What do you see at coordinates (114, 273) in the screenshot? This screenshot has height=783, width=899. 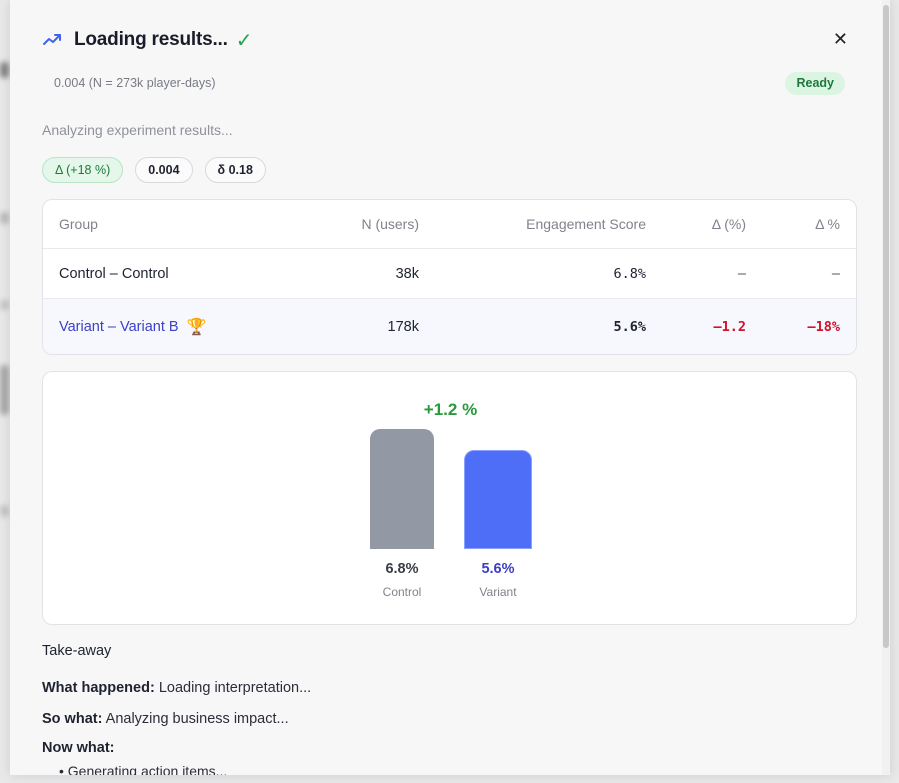 I see `group-name: Control – Control` at bounding box center [114, 273].